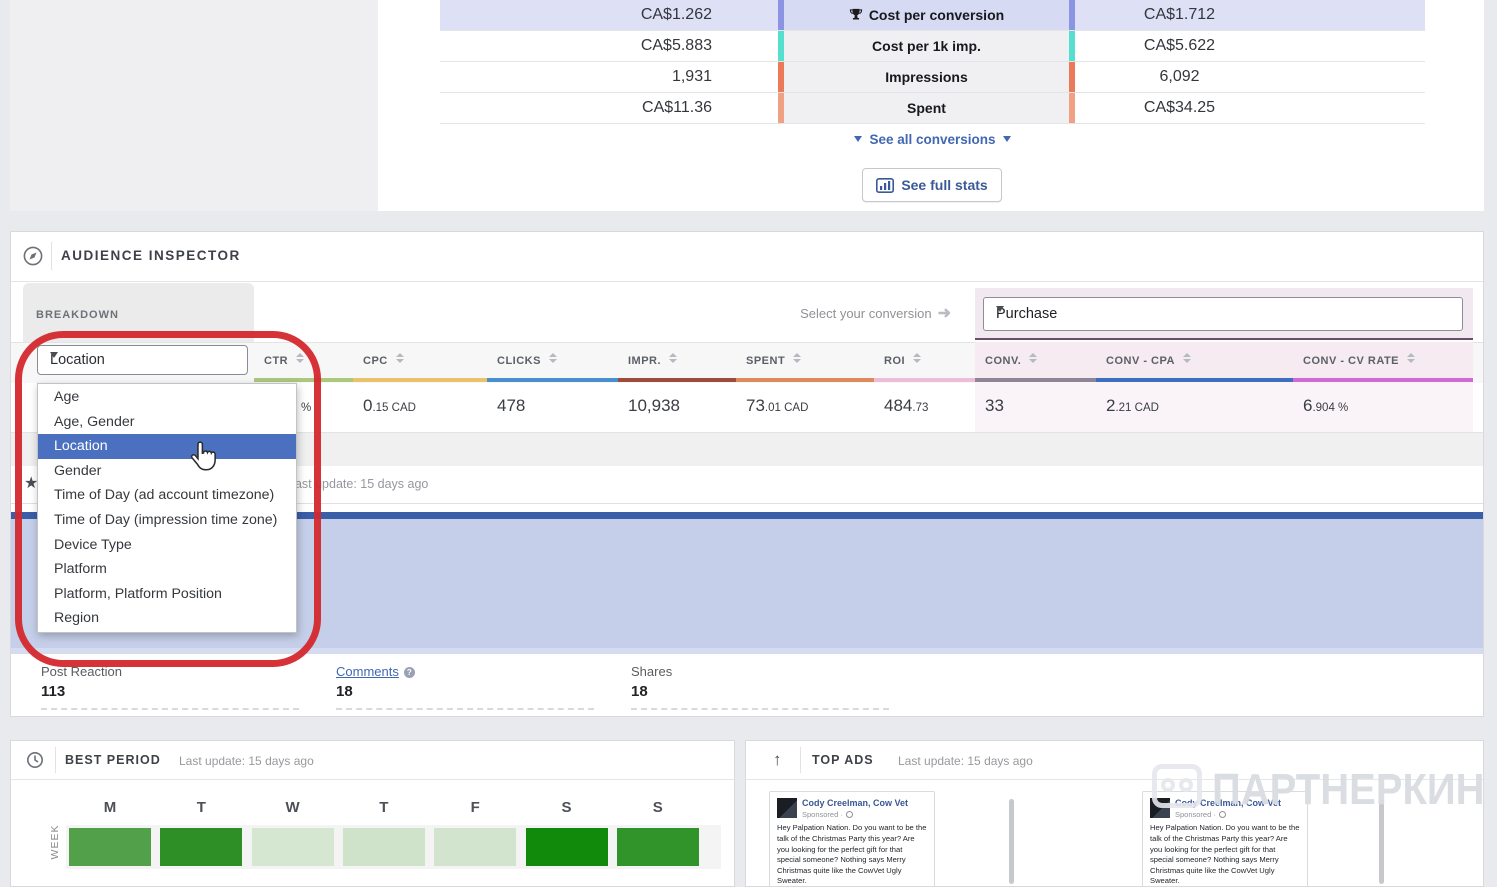 Image resolution: width=1497 pixels, height=887 pixels. Describe the element at coordinates (760, 682) in the screenshot. I see `shares-stat: Shares 18` at that location.